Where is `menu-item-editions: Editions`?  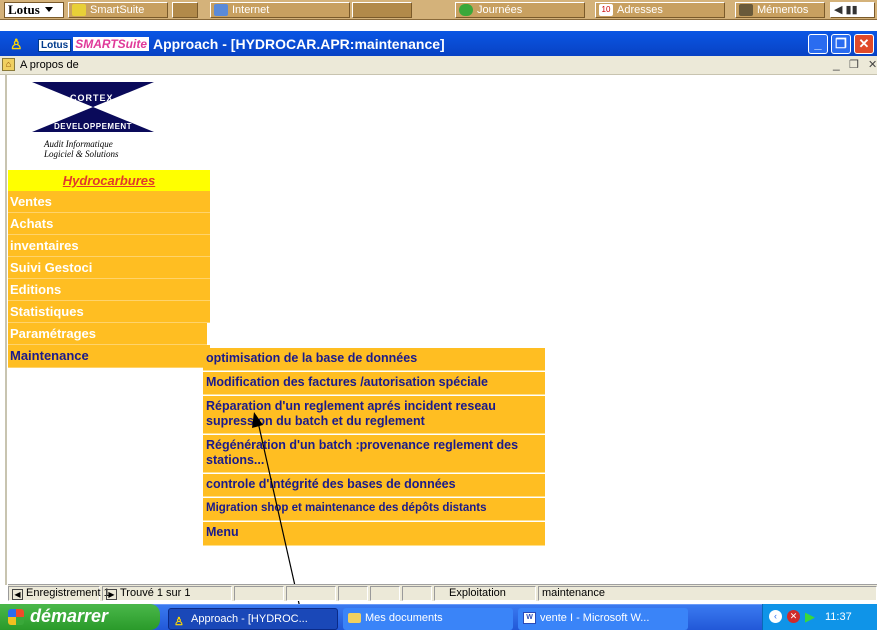
menu-item-editions: Editions is located at coordinates (109, 290).